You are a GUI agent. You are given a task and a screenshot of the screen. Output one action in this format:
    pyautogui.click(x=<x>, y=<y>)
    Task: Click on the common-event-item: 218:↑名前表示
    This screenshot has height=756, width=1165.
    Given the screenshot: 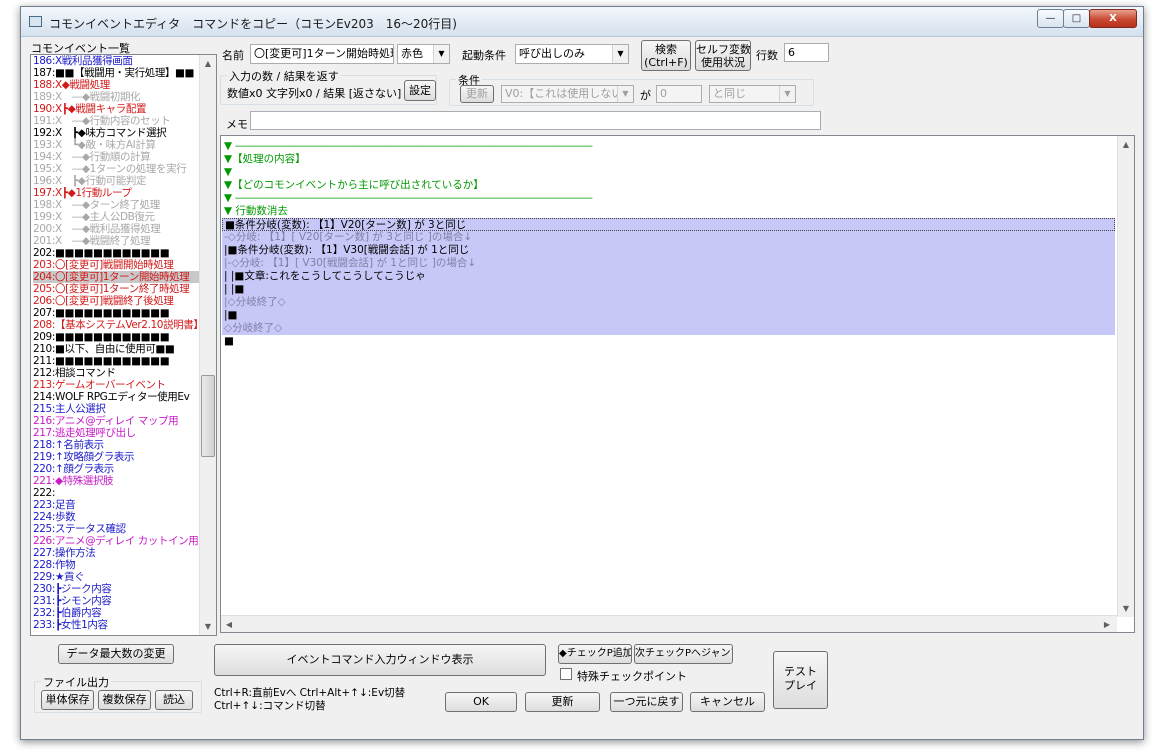 What is the action you would take?
    pyautogui.click(x=118, y=445)
    